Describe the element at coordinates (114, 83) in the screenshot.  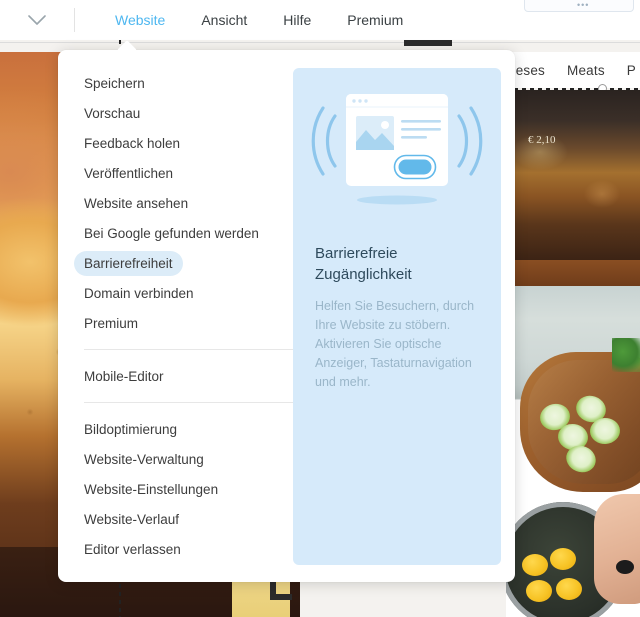
I see `menu-item-label: Speichern` at that location.